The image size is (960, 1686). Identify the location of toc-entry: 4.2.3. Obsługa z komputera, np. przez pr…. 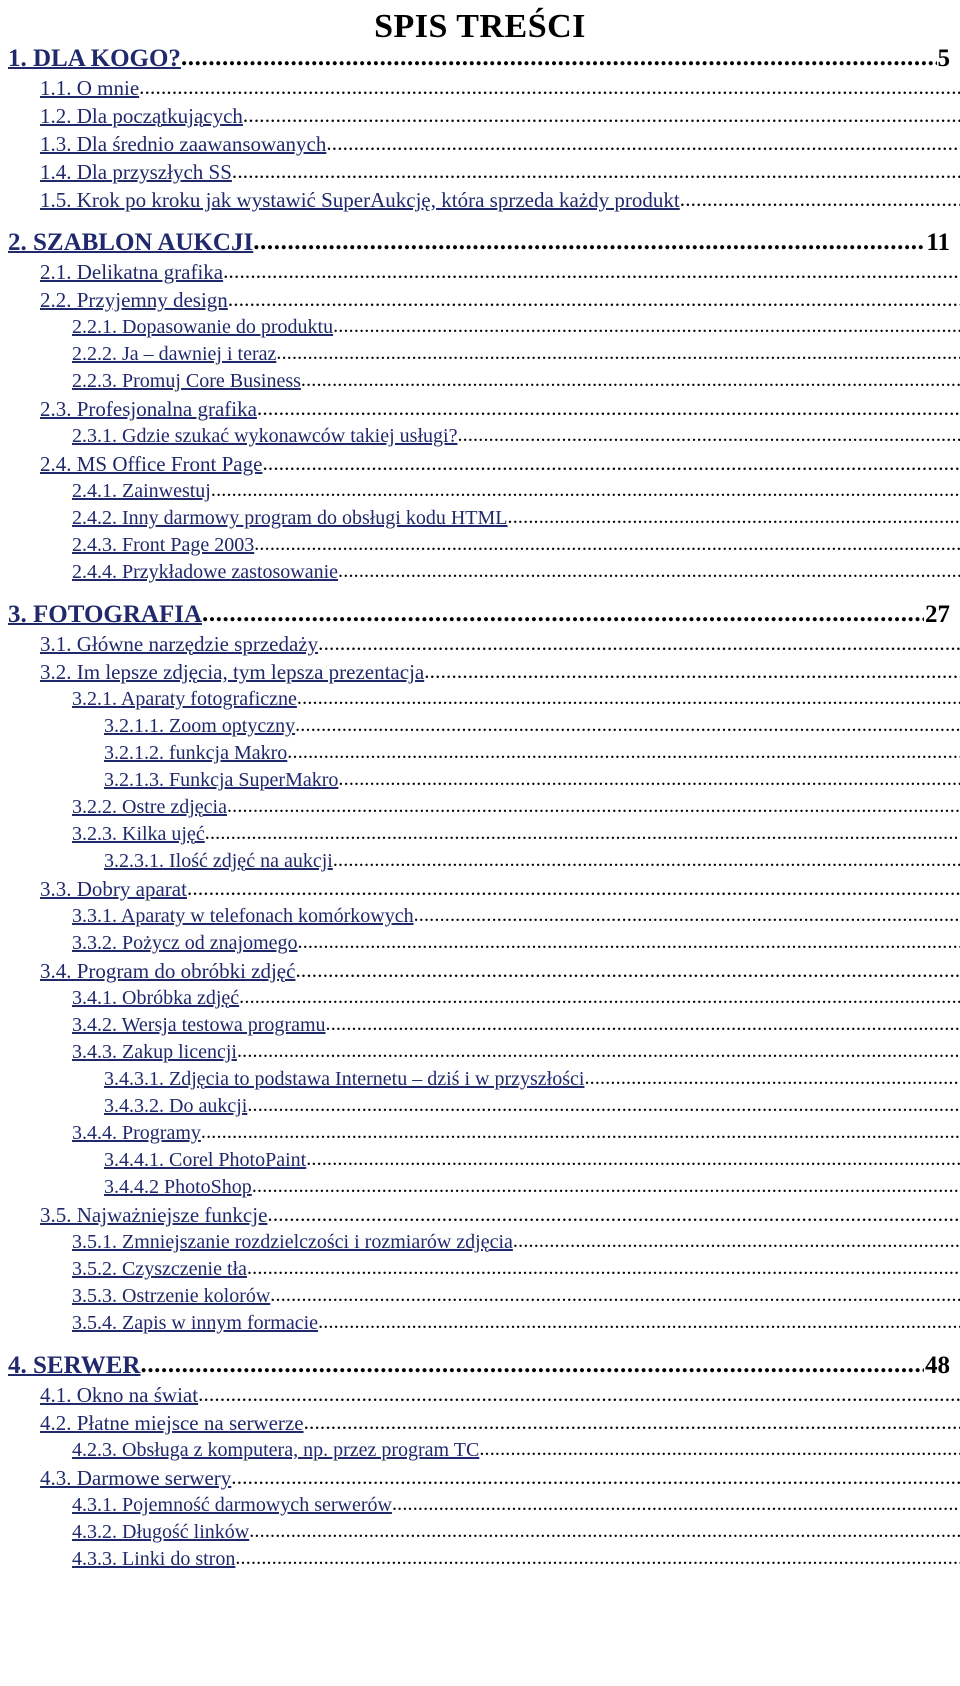
(516, 1450).